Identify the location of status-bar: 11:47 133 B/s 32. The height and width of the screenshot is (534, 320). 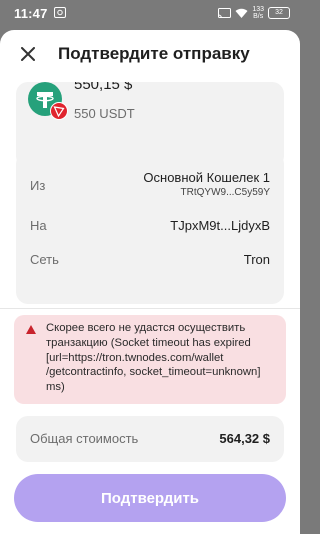
(150, 14).